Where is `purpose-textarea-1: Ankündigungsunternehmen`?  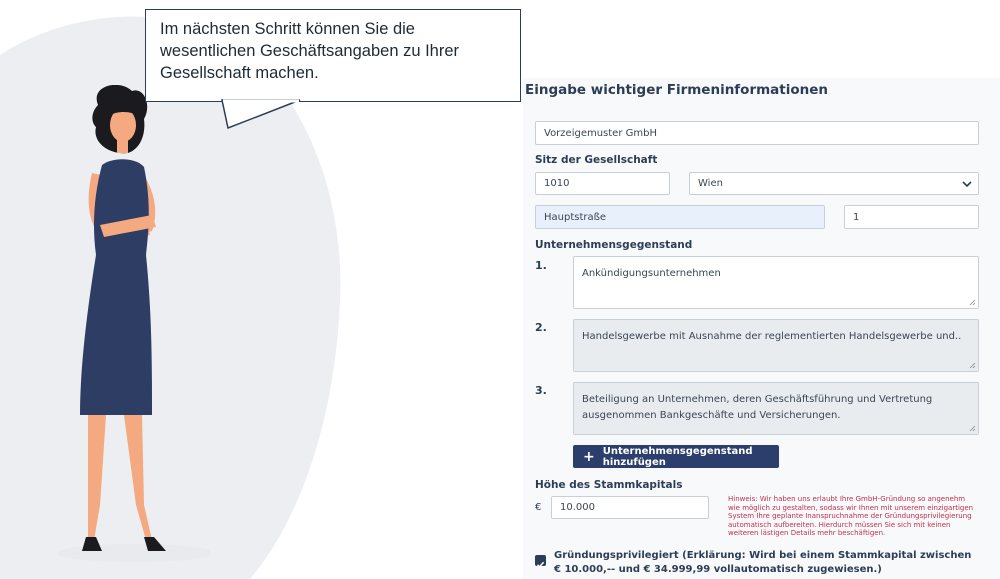
purpose-textarea-1: Ankündigungsunternehmen is located at coordinates (776, 282).